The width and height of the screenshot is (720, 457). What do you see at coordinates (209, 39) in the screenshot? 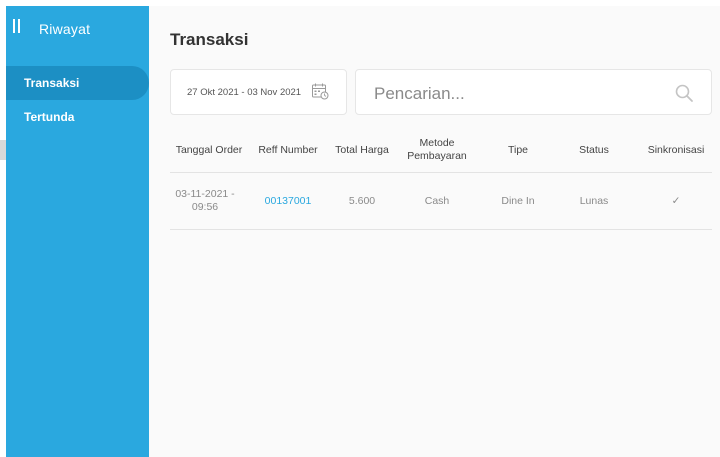
I see `page-title: Transaksi` at bounding box center [209, 39].